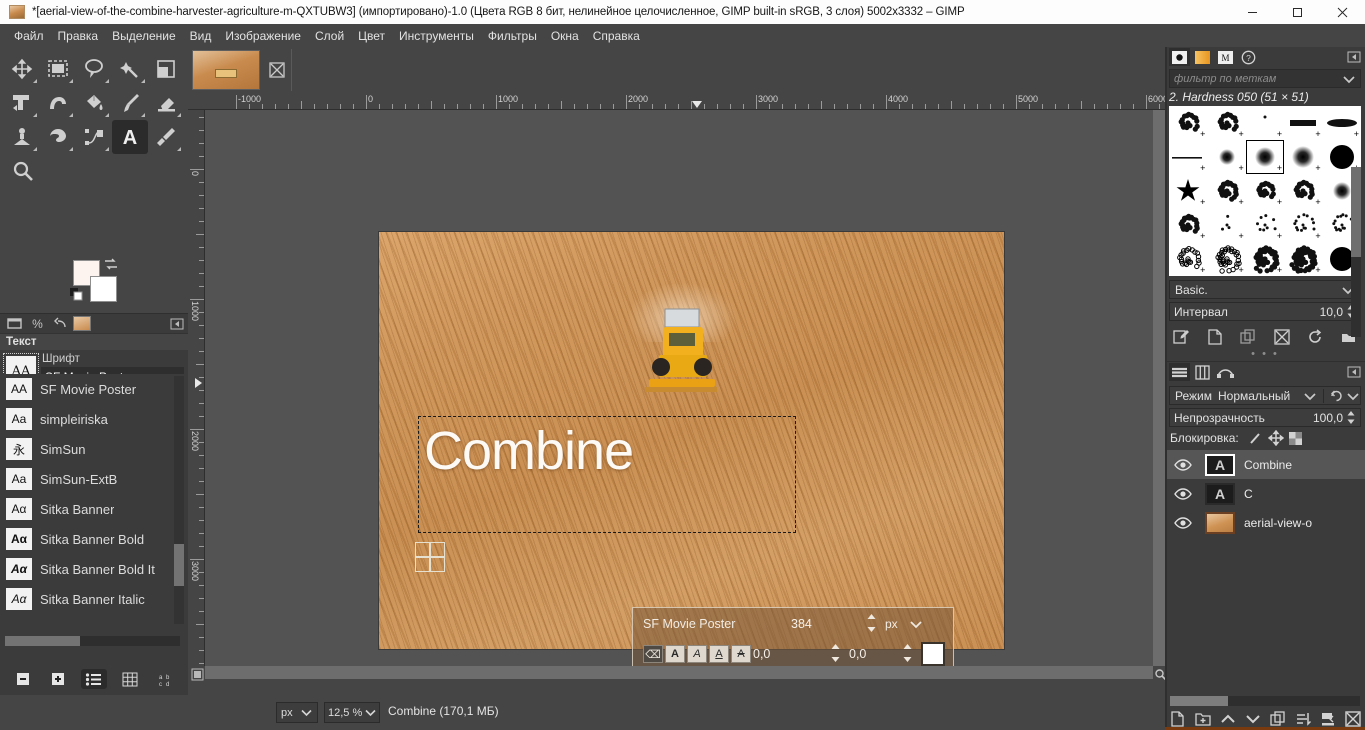  What do you see at coordinates (1265, 417) in the screenshot?
I see `opacity-field: Непрозрачность 100,0` at bounding box center [1265, 417].